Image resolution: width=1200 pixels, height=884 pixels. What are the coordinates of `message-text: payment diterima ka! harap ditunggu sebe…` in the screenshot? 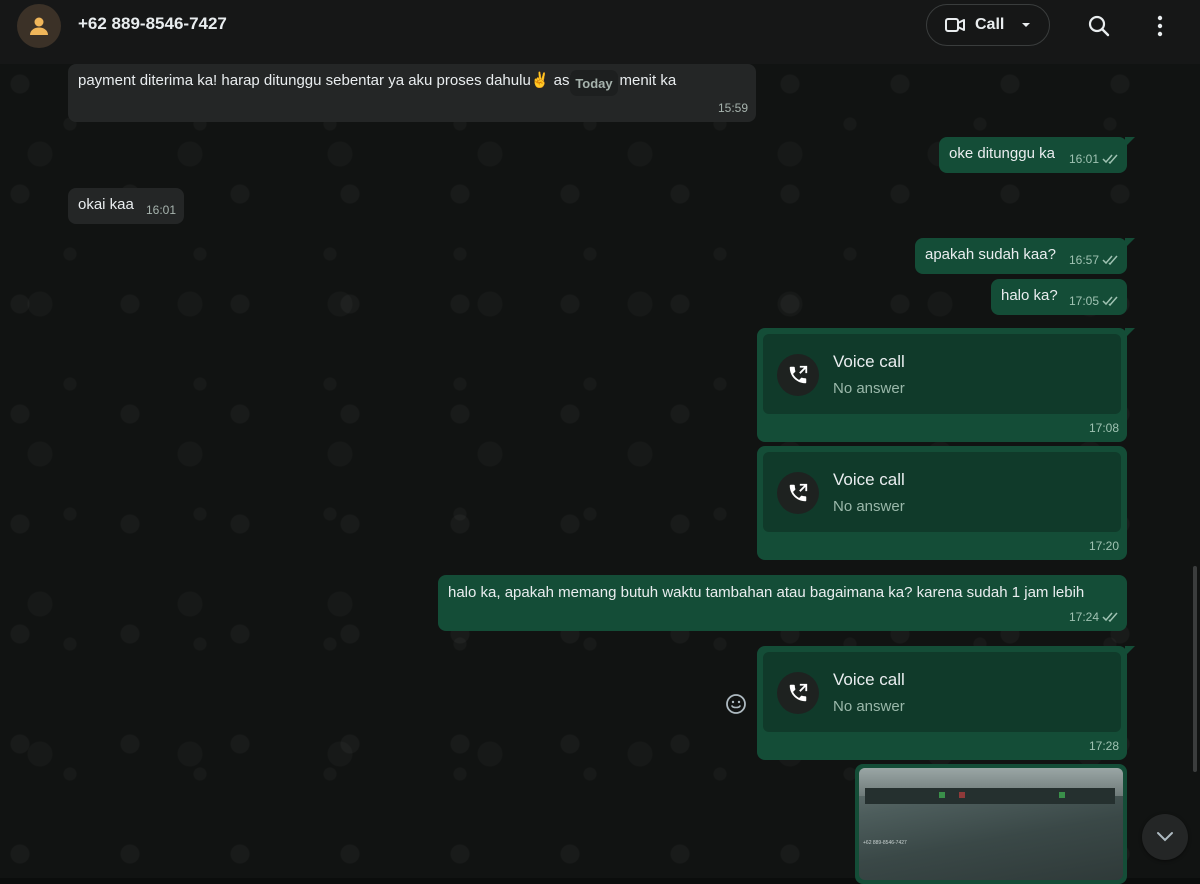 It's located at (377, 80).